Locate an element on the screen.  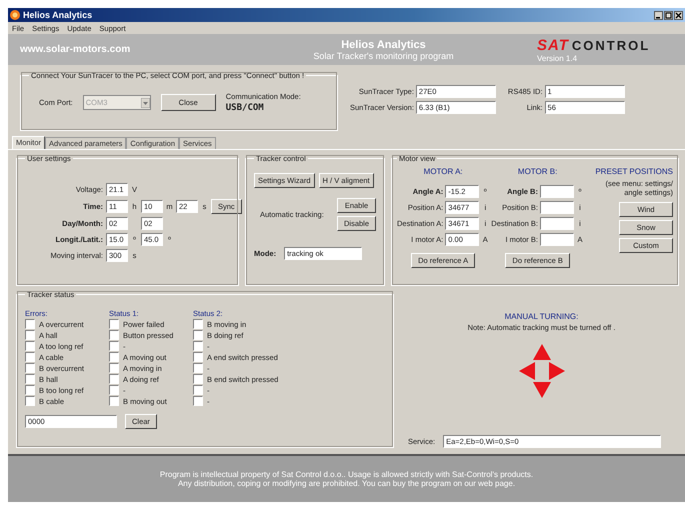
minimize-icon is located at coordinates (658, 15).